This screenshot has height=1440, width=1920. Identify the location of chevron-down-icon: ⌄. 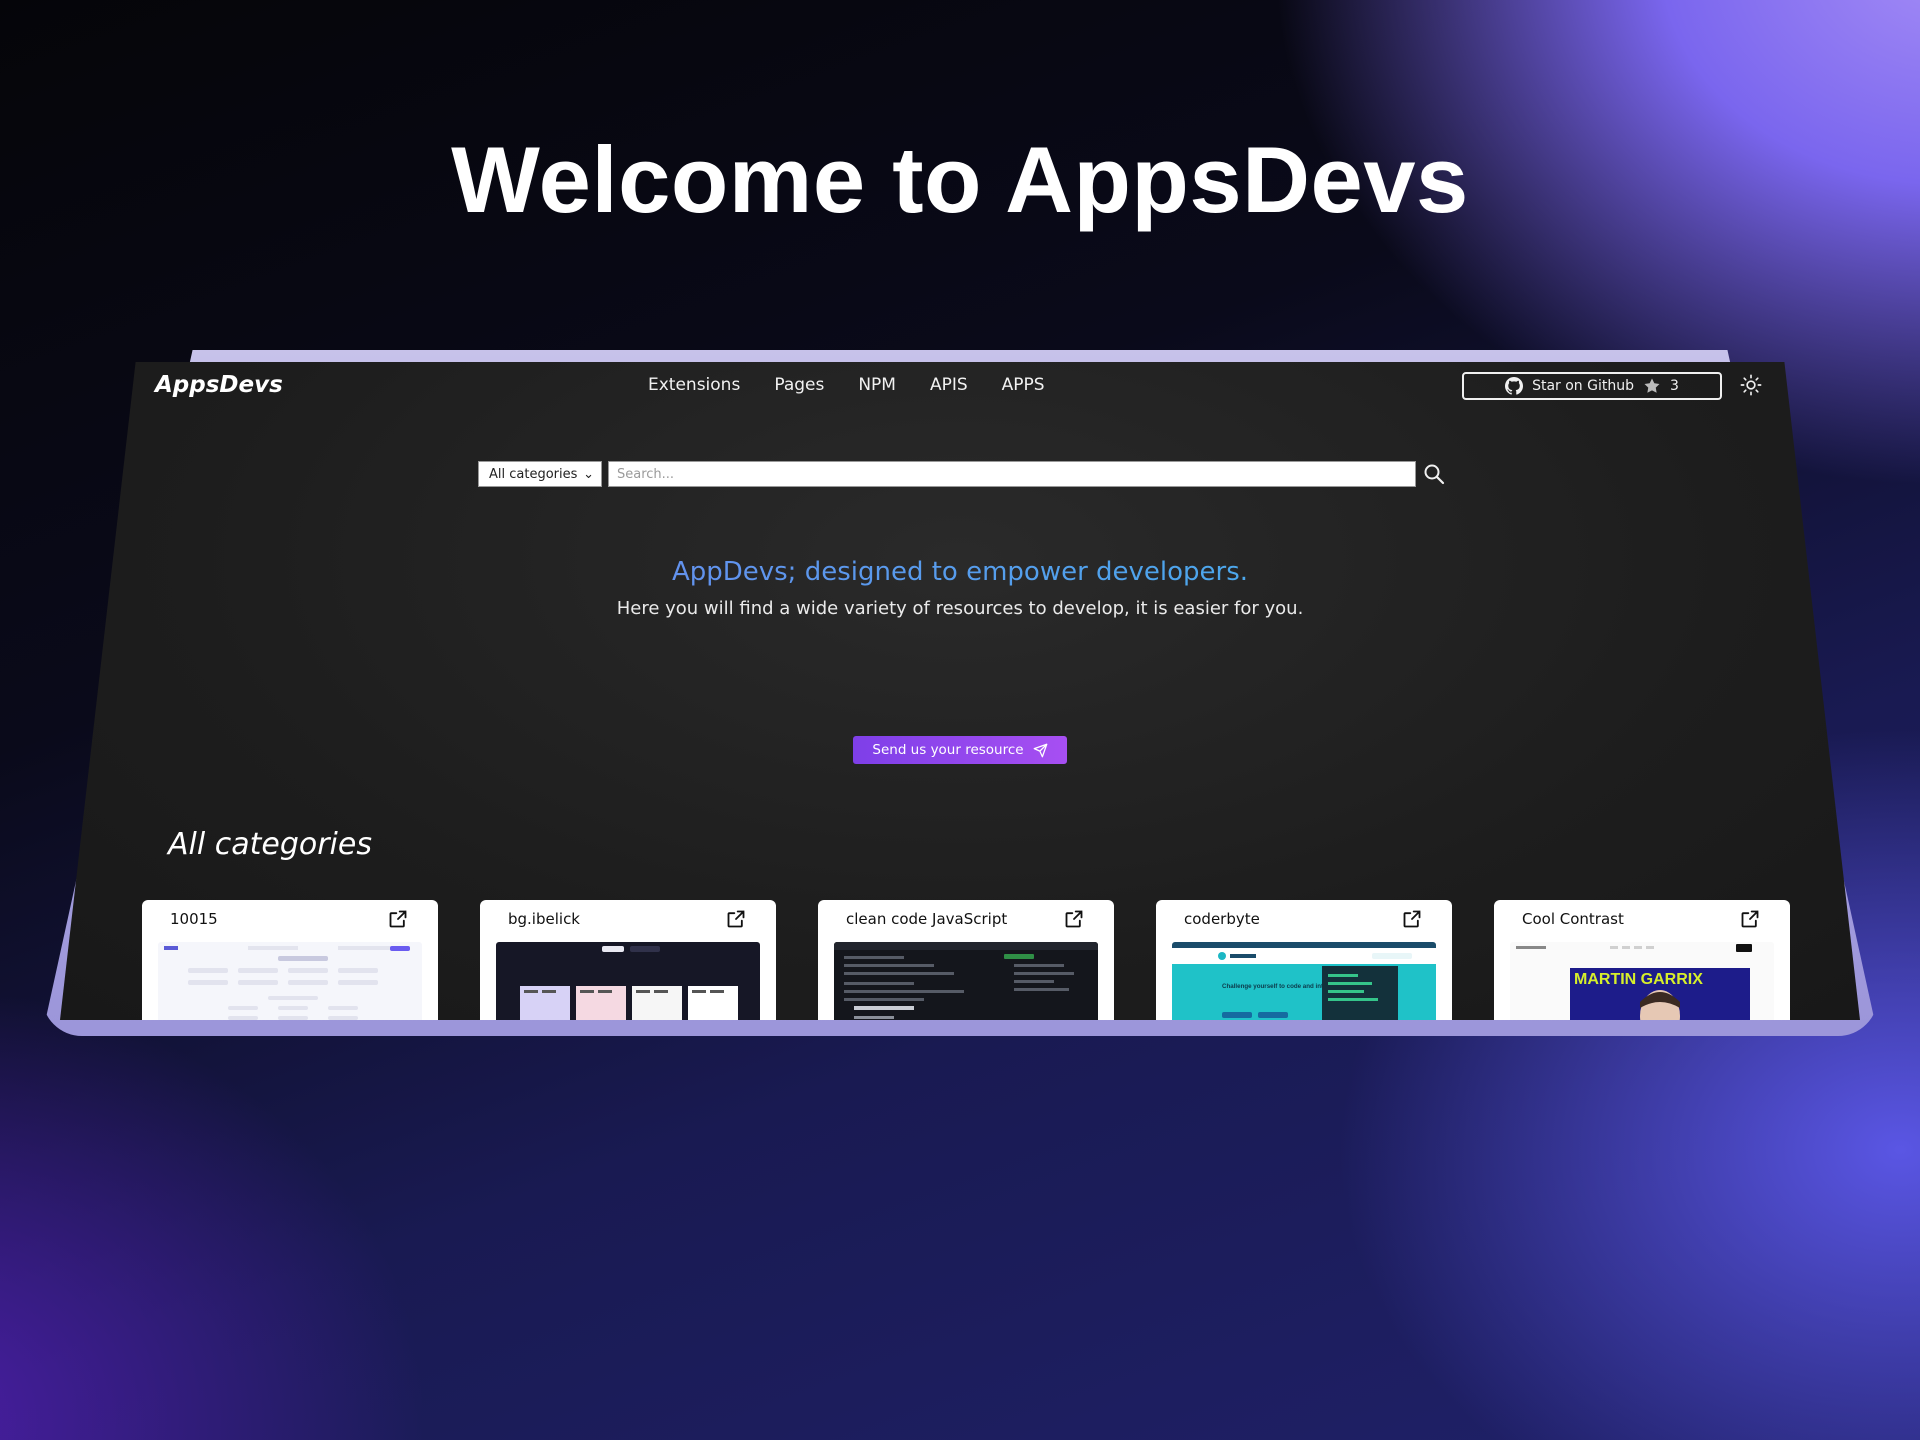
(588, 474).